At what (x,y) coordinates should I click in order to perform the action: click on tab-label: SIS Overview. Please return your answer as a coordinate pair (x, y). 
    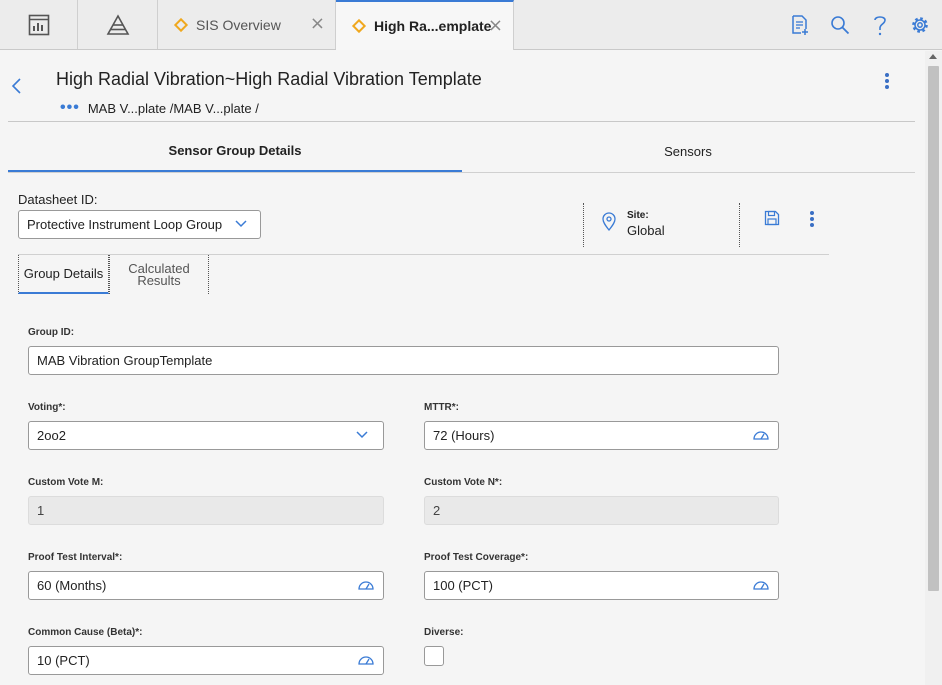
    Looking at the image, I should click on (238, 24).